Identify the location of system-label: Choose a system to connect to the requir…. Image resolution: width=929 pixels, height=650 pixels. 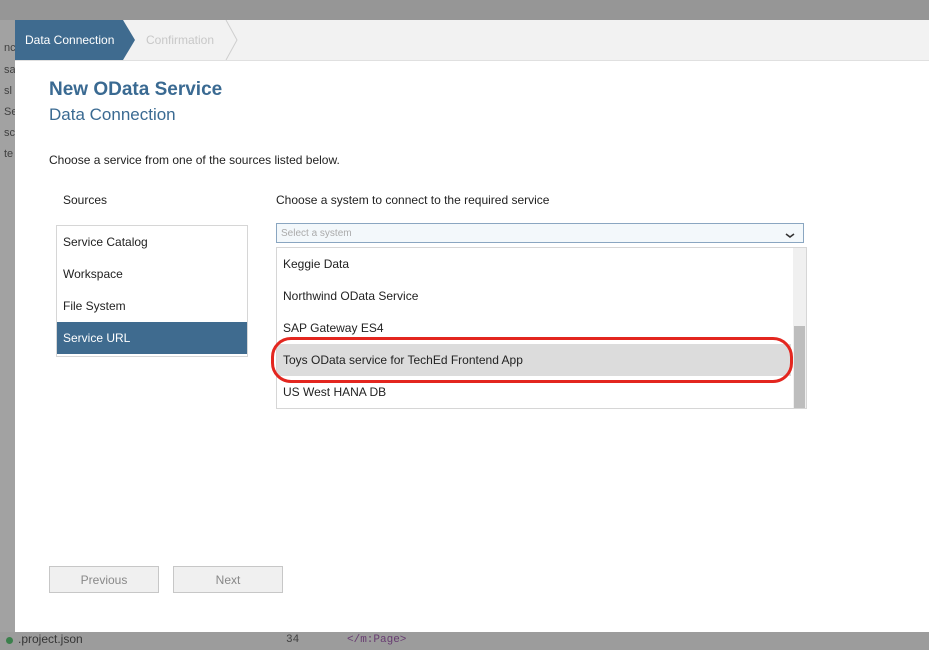
(413, 200).